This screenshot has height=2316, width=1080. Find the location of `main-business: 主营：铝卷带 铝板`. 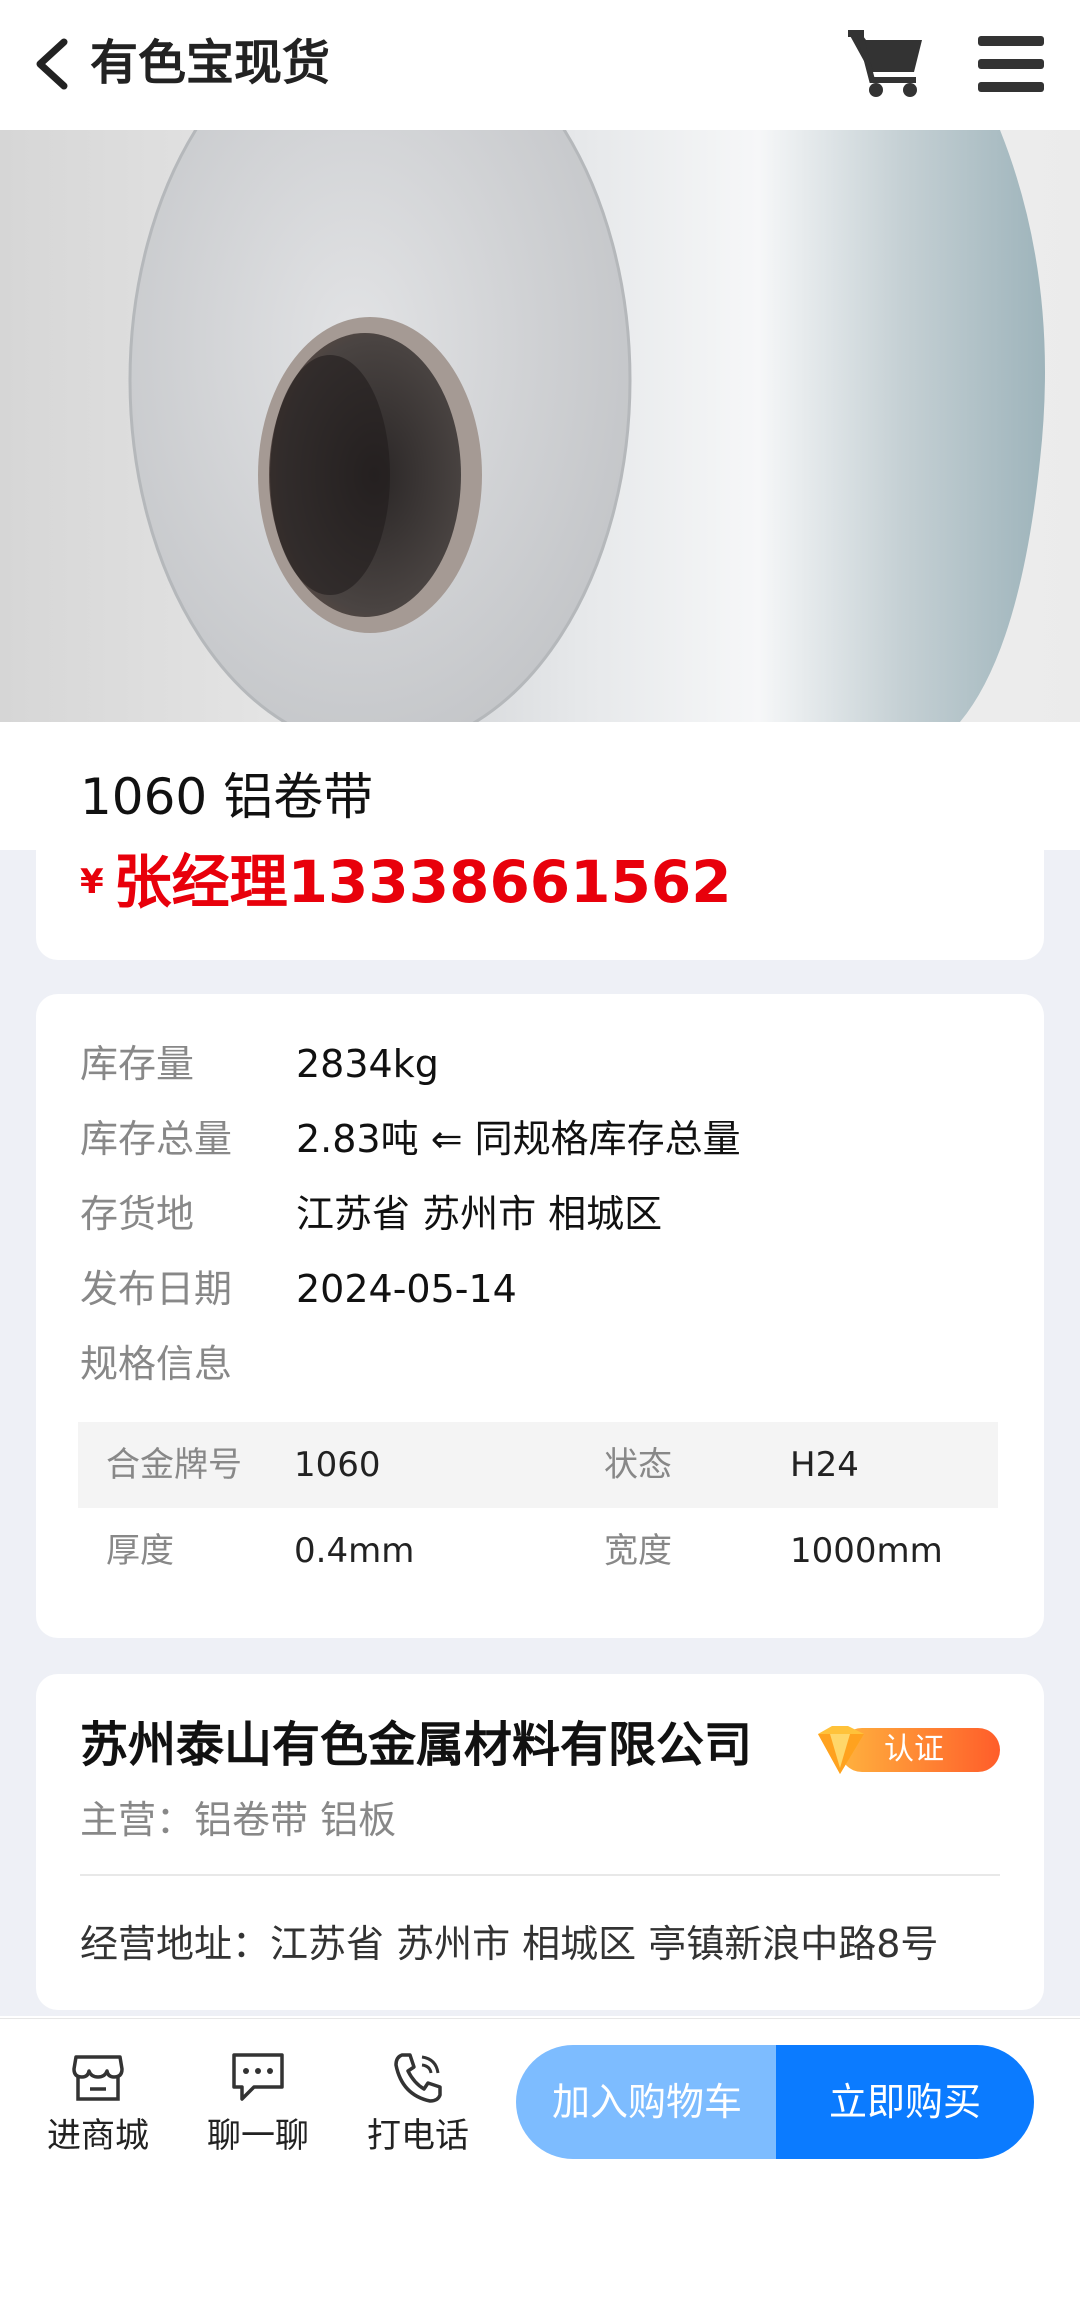

main-business: 主营：铝卷带 铝板 is located at coordinates (238, 1820).